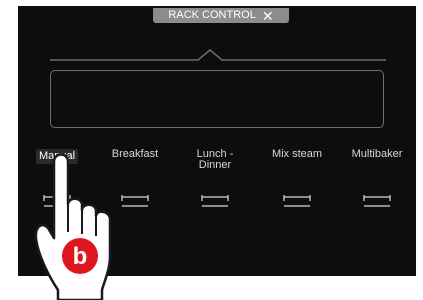 Image resolution: width=423 pixels, height=300 pixels. I want to click on badge-letter: b, so click(80, 256).